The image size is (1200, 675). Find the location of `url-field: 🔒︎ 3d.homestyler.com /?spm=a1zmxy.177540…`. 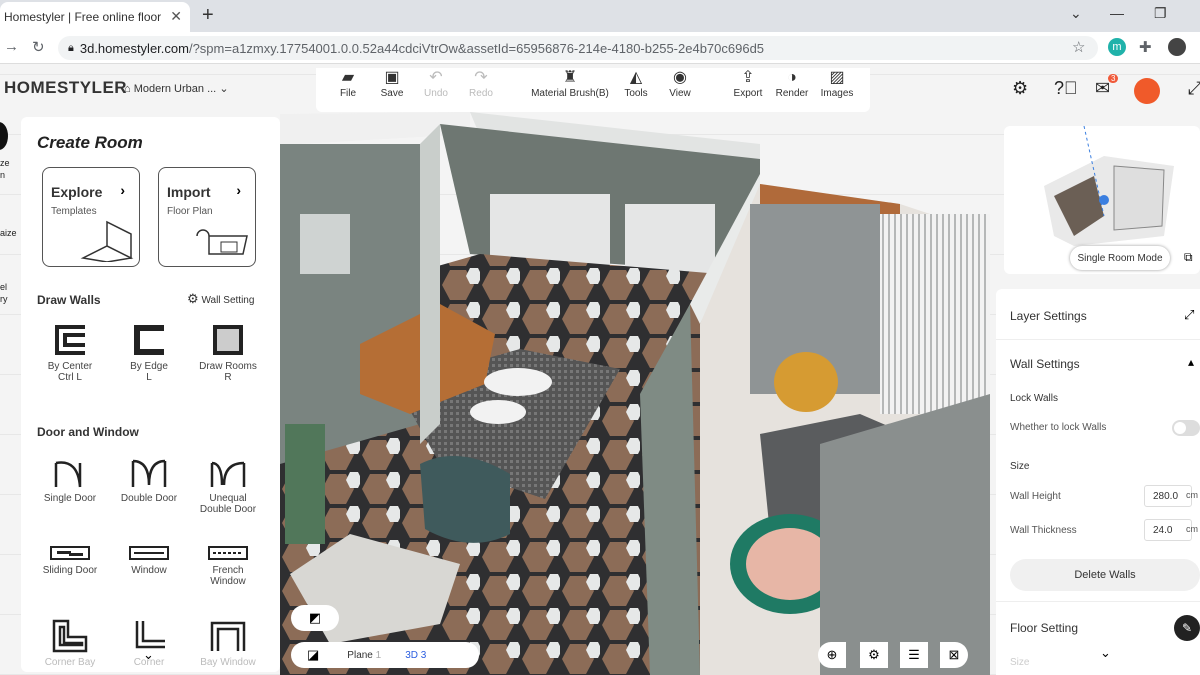

url-field: 🔒︎ 3d.homestyler.com /?spm=a1zmxy.177540… is located at coordinates (578, 48).